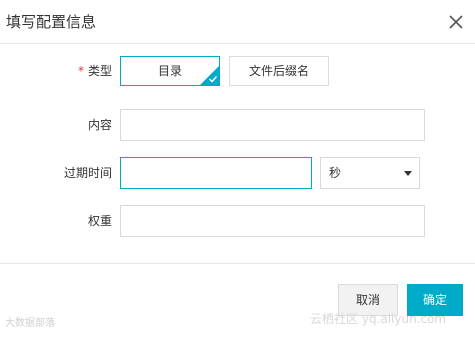 The height and width of the screenshot is (337, 475). I want to click on expire-label: 过期时间, so click(87, 173).